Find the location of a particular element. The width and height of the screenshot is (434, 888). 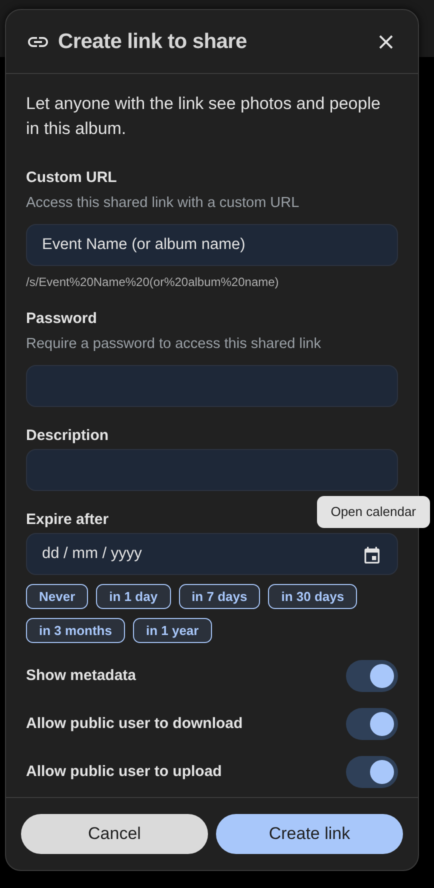

text-field: Event Name (or album name) is located at coordinates (212, 245).